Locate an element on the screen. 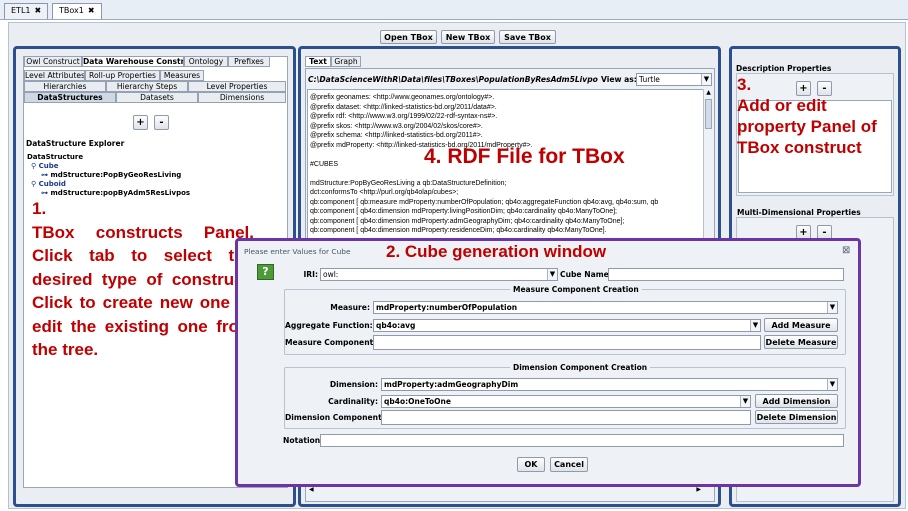 This screenshot has height=511, width=908. scroll-thumb is located at coordinates (708, 114).